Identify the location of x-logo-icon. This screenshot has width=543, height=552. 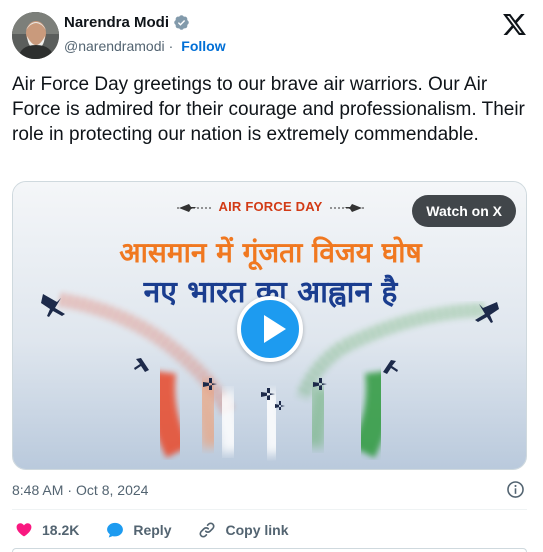
(514, 24).